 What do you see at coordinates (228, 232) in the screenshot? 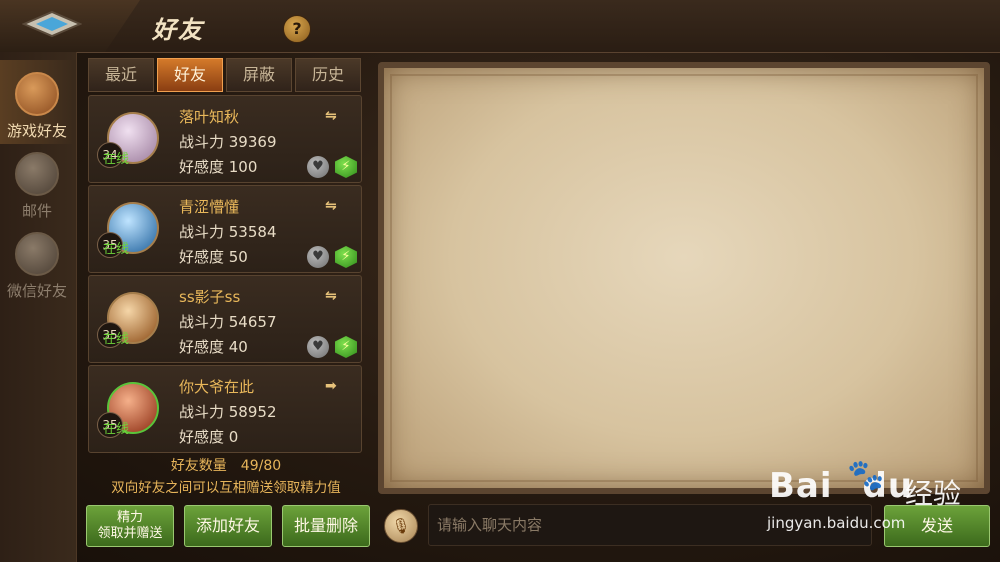
I see `friend-power: 战斗力 53584` at bounding box center [228, 232].